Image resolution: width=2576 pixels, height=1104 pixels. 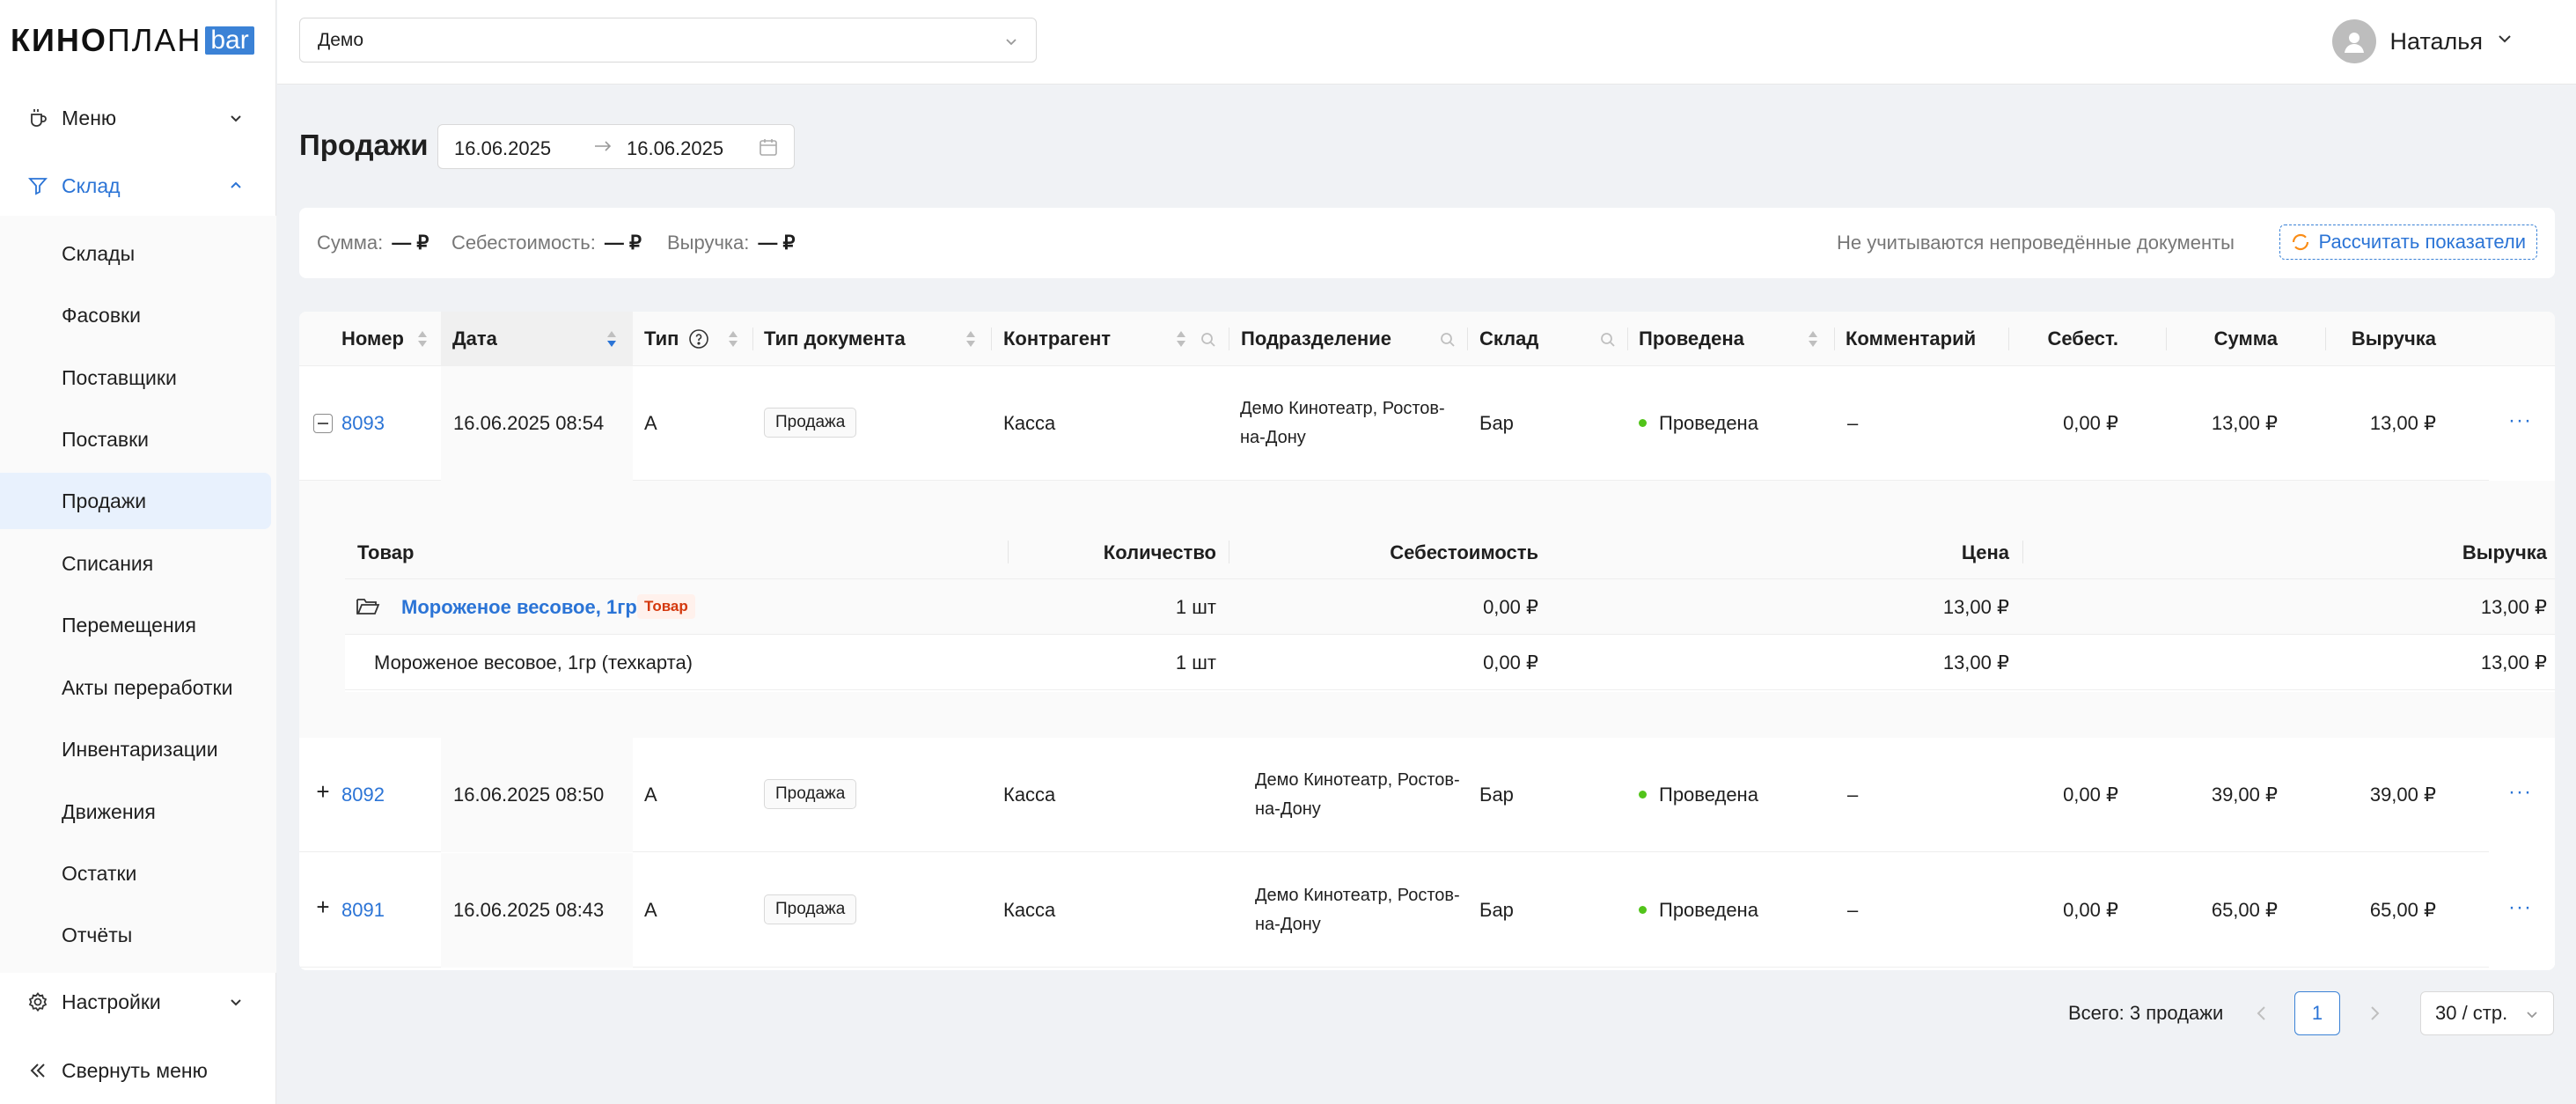 What do you see at coordinates (1357, 910) in the screenshot?
I see `division: Демо Кинотеатр, Ростов-на-Дону` at bounding box center [1357, 910].